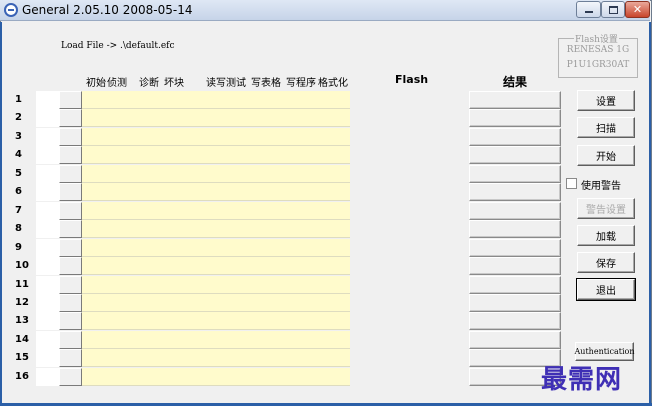 This screenshot has height=406, width=652. What do you see at coordinates (18, 247) in the screenshot?
I see `row-number: 9` at bounding box center [18, 247].